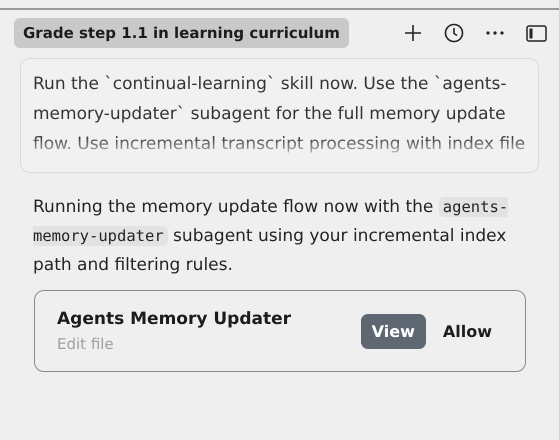 The image size is (559, 440). I want to click on plus-icon, so click(413, 33).